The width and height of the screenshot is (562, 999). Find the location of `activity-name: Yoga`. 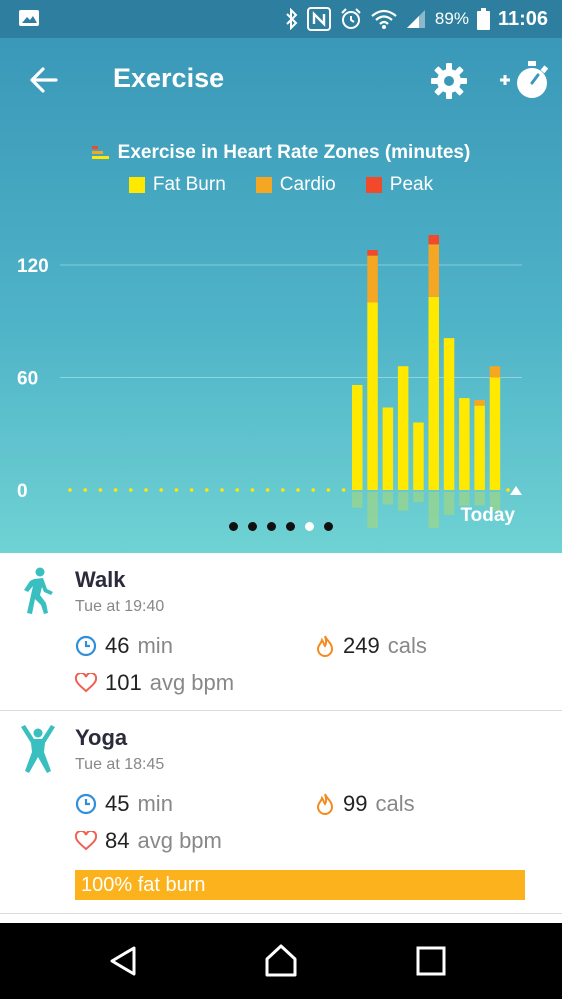

activity-name: Yoga is located at coordinates (101, 737).